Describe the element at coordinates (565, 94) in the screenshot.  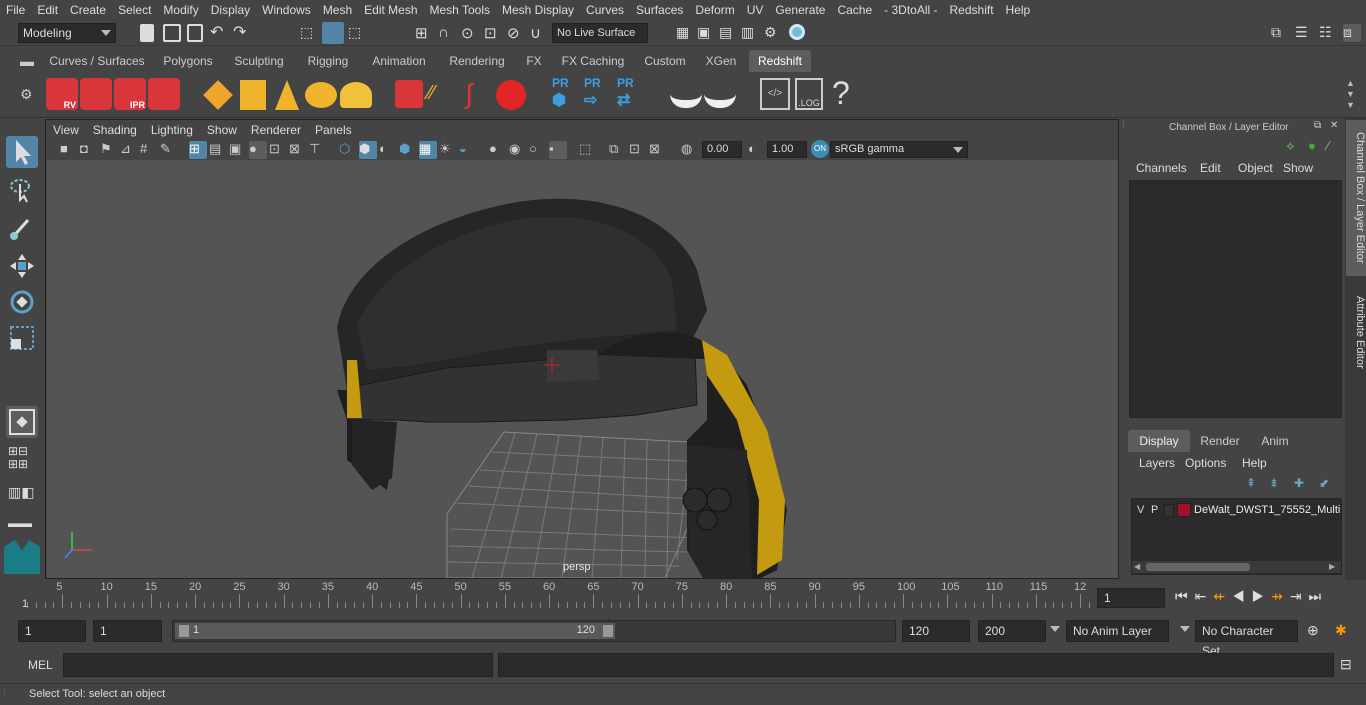
I see `rs-pr-cube-icon: PR ⬢` at that location.